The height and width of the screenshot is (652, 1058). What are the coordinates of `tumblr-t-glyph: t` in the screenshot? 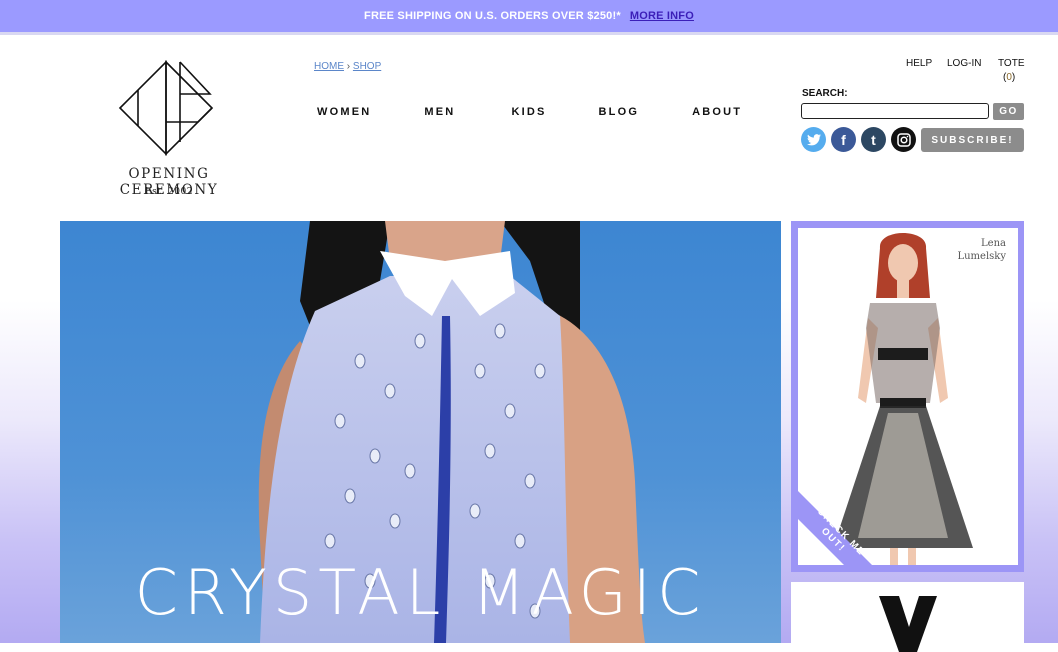 It's located at (873, 139).